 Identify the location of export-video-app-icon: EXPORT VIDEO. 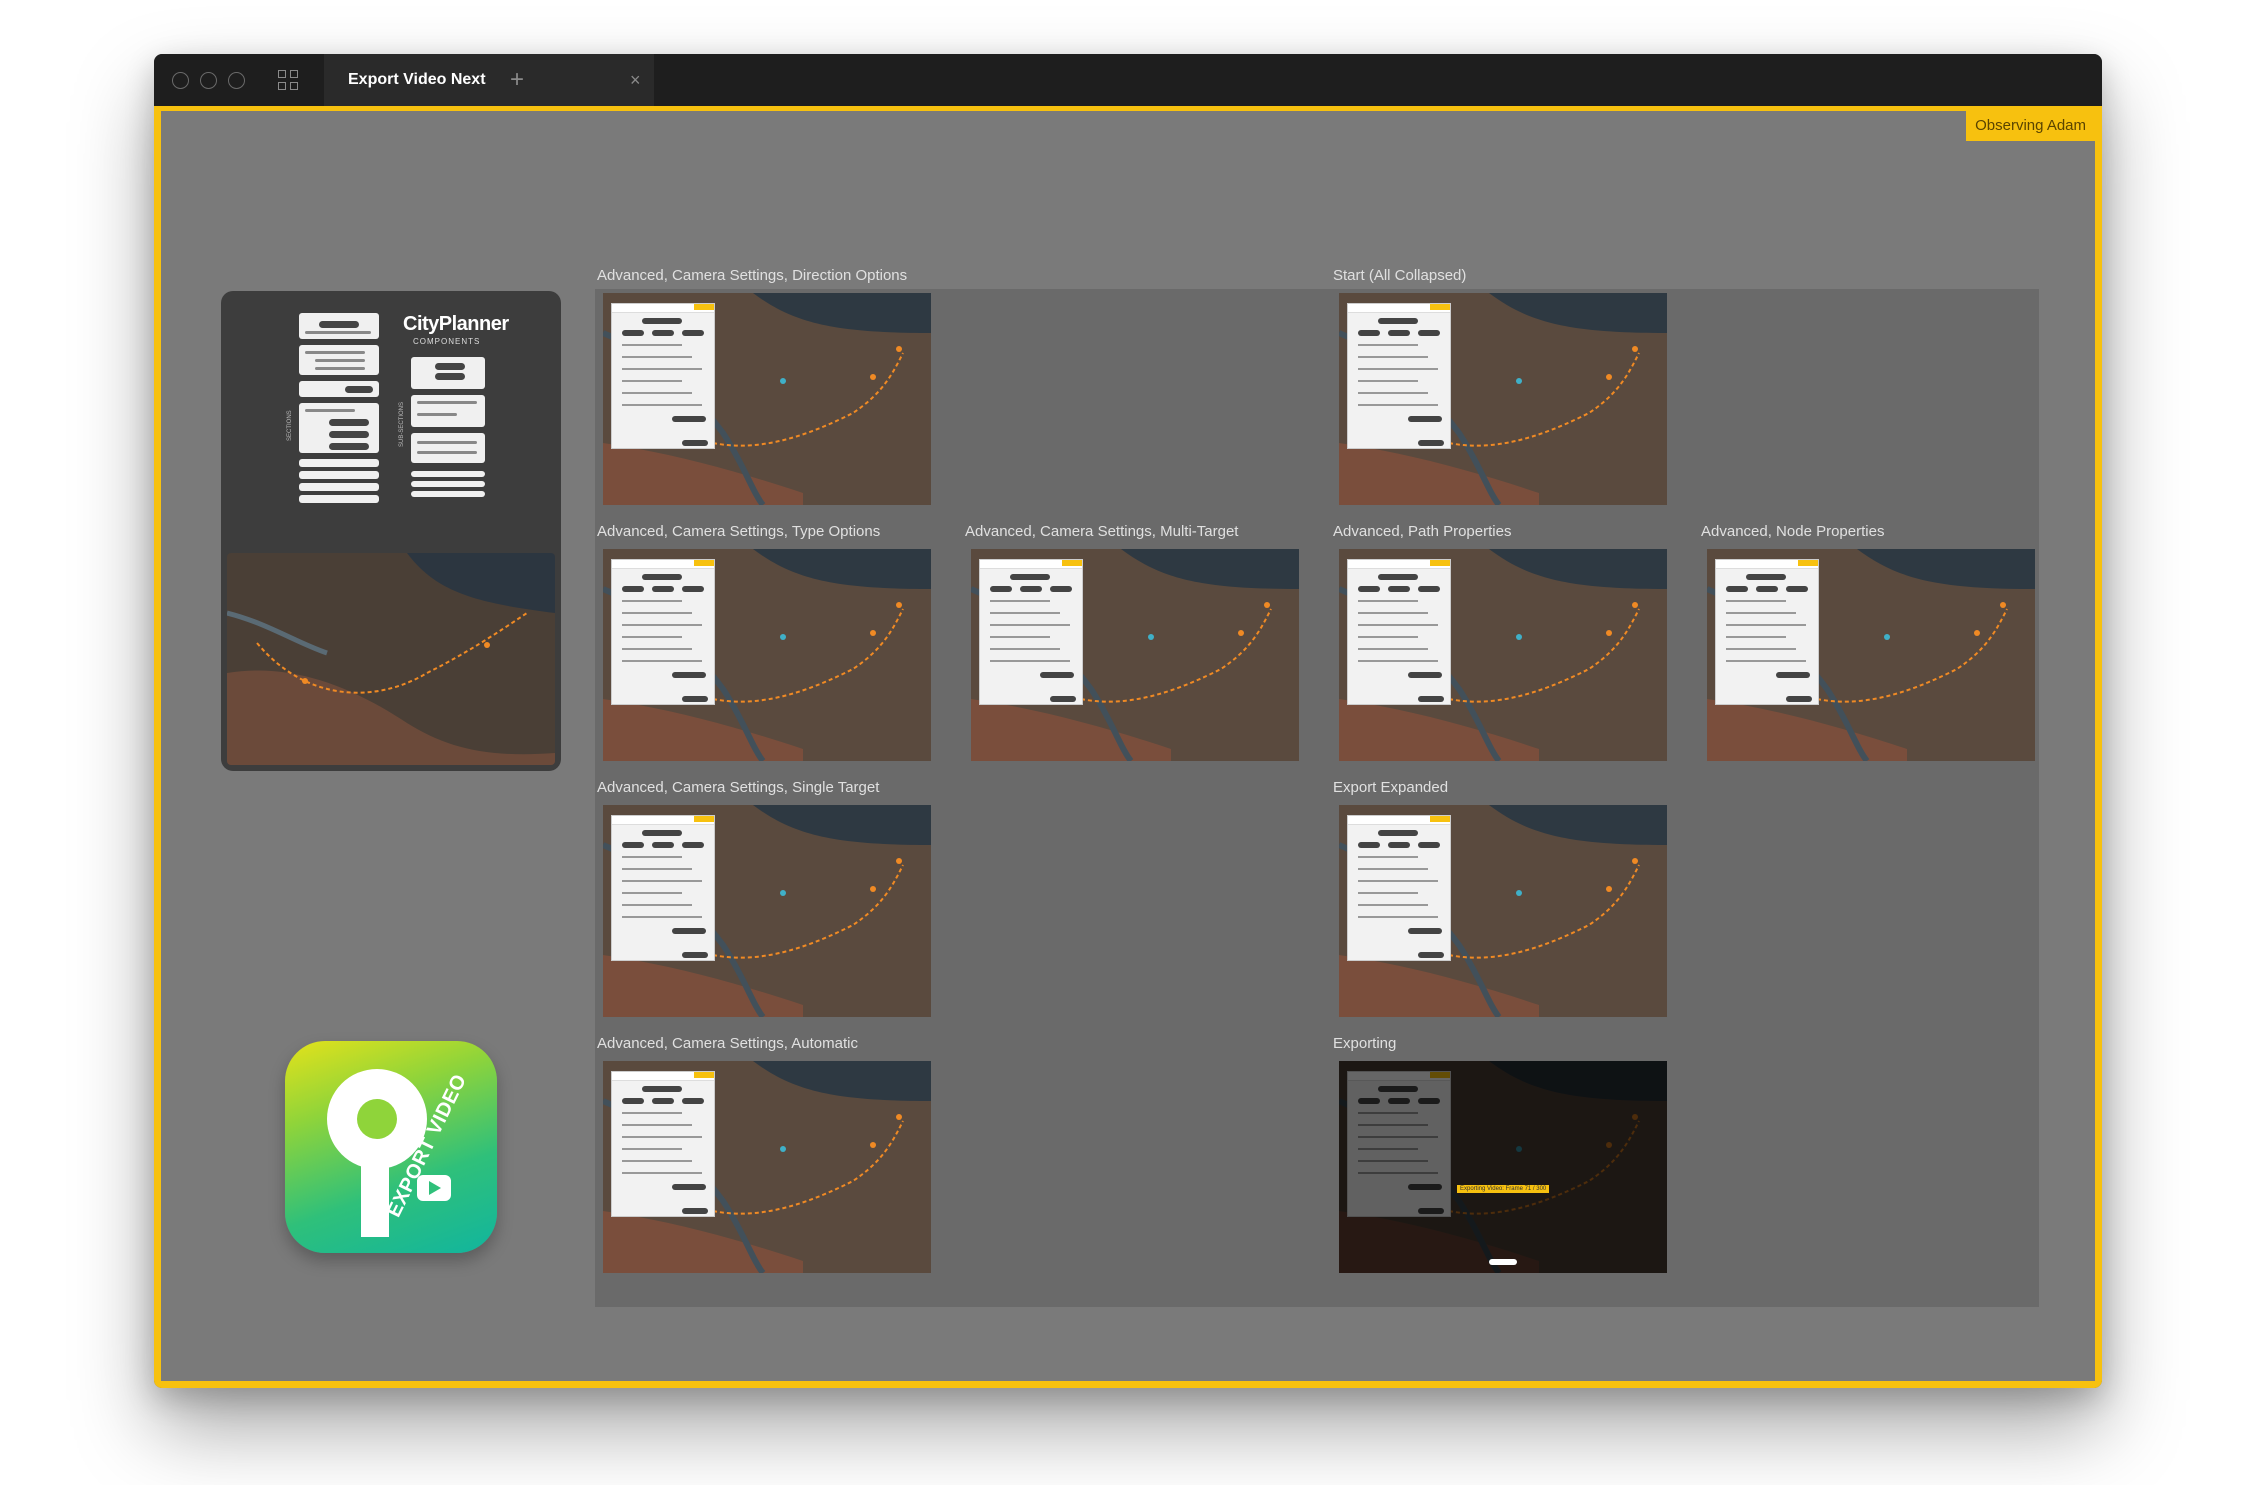
(391, 1147).